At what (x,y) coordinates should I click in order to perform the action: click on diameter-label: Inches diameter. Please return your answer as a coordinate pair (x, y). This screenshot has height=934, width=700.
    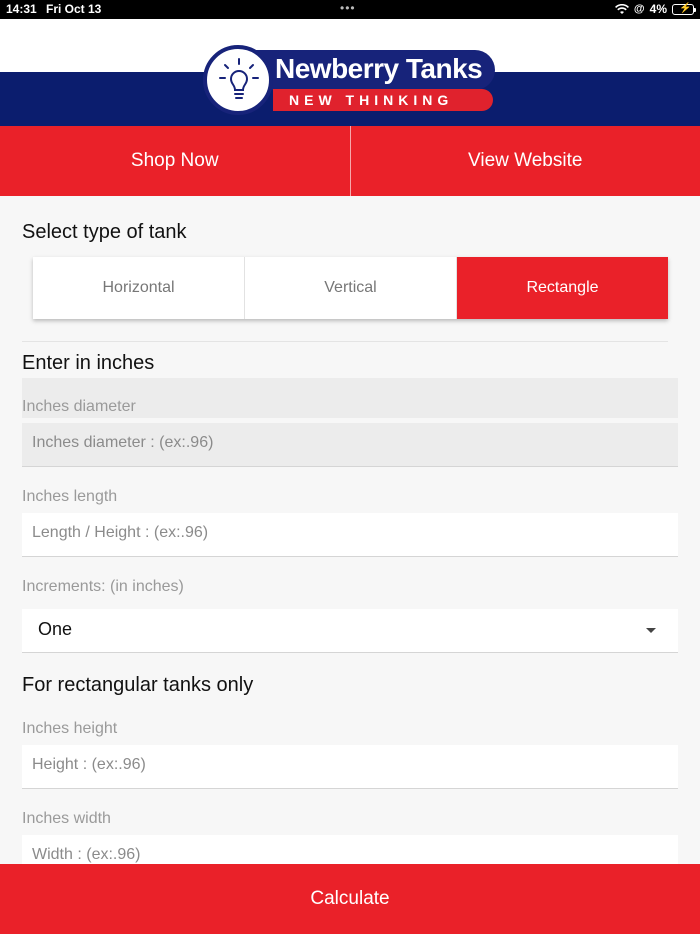
    Looking at the image, I should click on (79, 406).